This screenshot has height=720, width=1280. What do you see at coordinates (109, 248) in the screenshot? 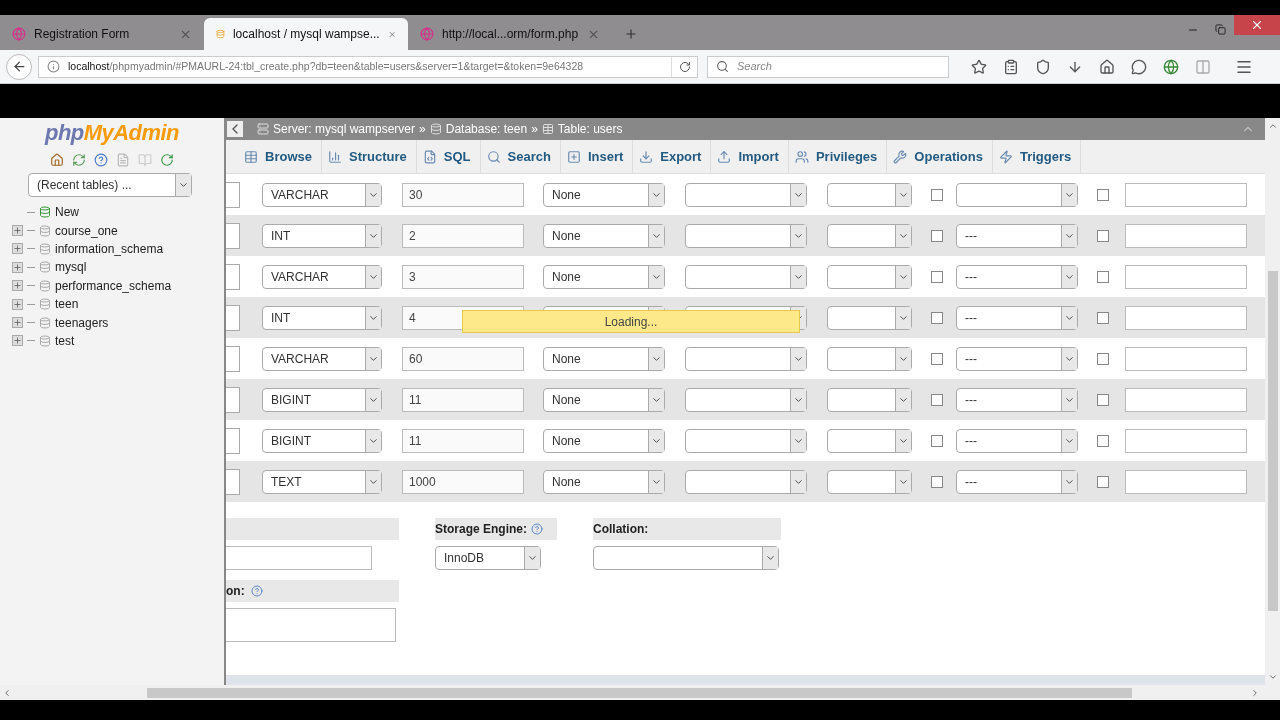
I see `tree-item: information_schema` at bounding box center [109, 248].